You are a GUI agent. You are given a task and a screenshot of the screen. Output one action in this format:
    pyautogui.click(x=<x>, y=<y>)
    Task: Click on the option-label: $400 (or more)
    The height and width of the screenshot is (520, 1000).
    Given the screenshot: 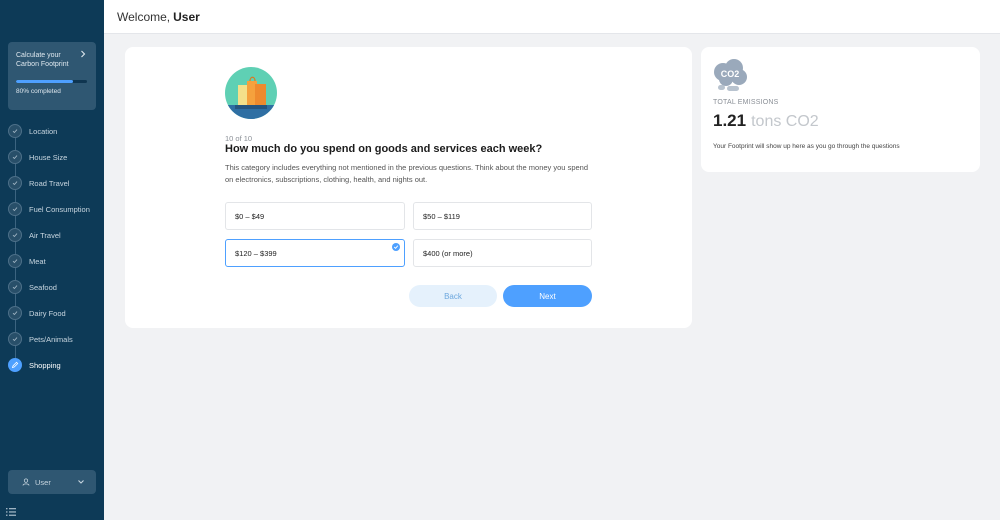 What is the action you would take?
    pyautogui.click(x=448, y=253)
    